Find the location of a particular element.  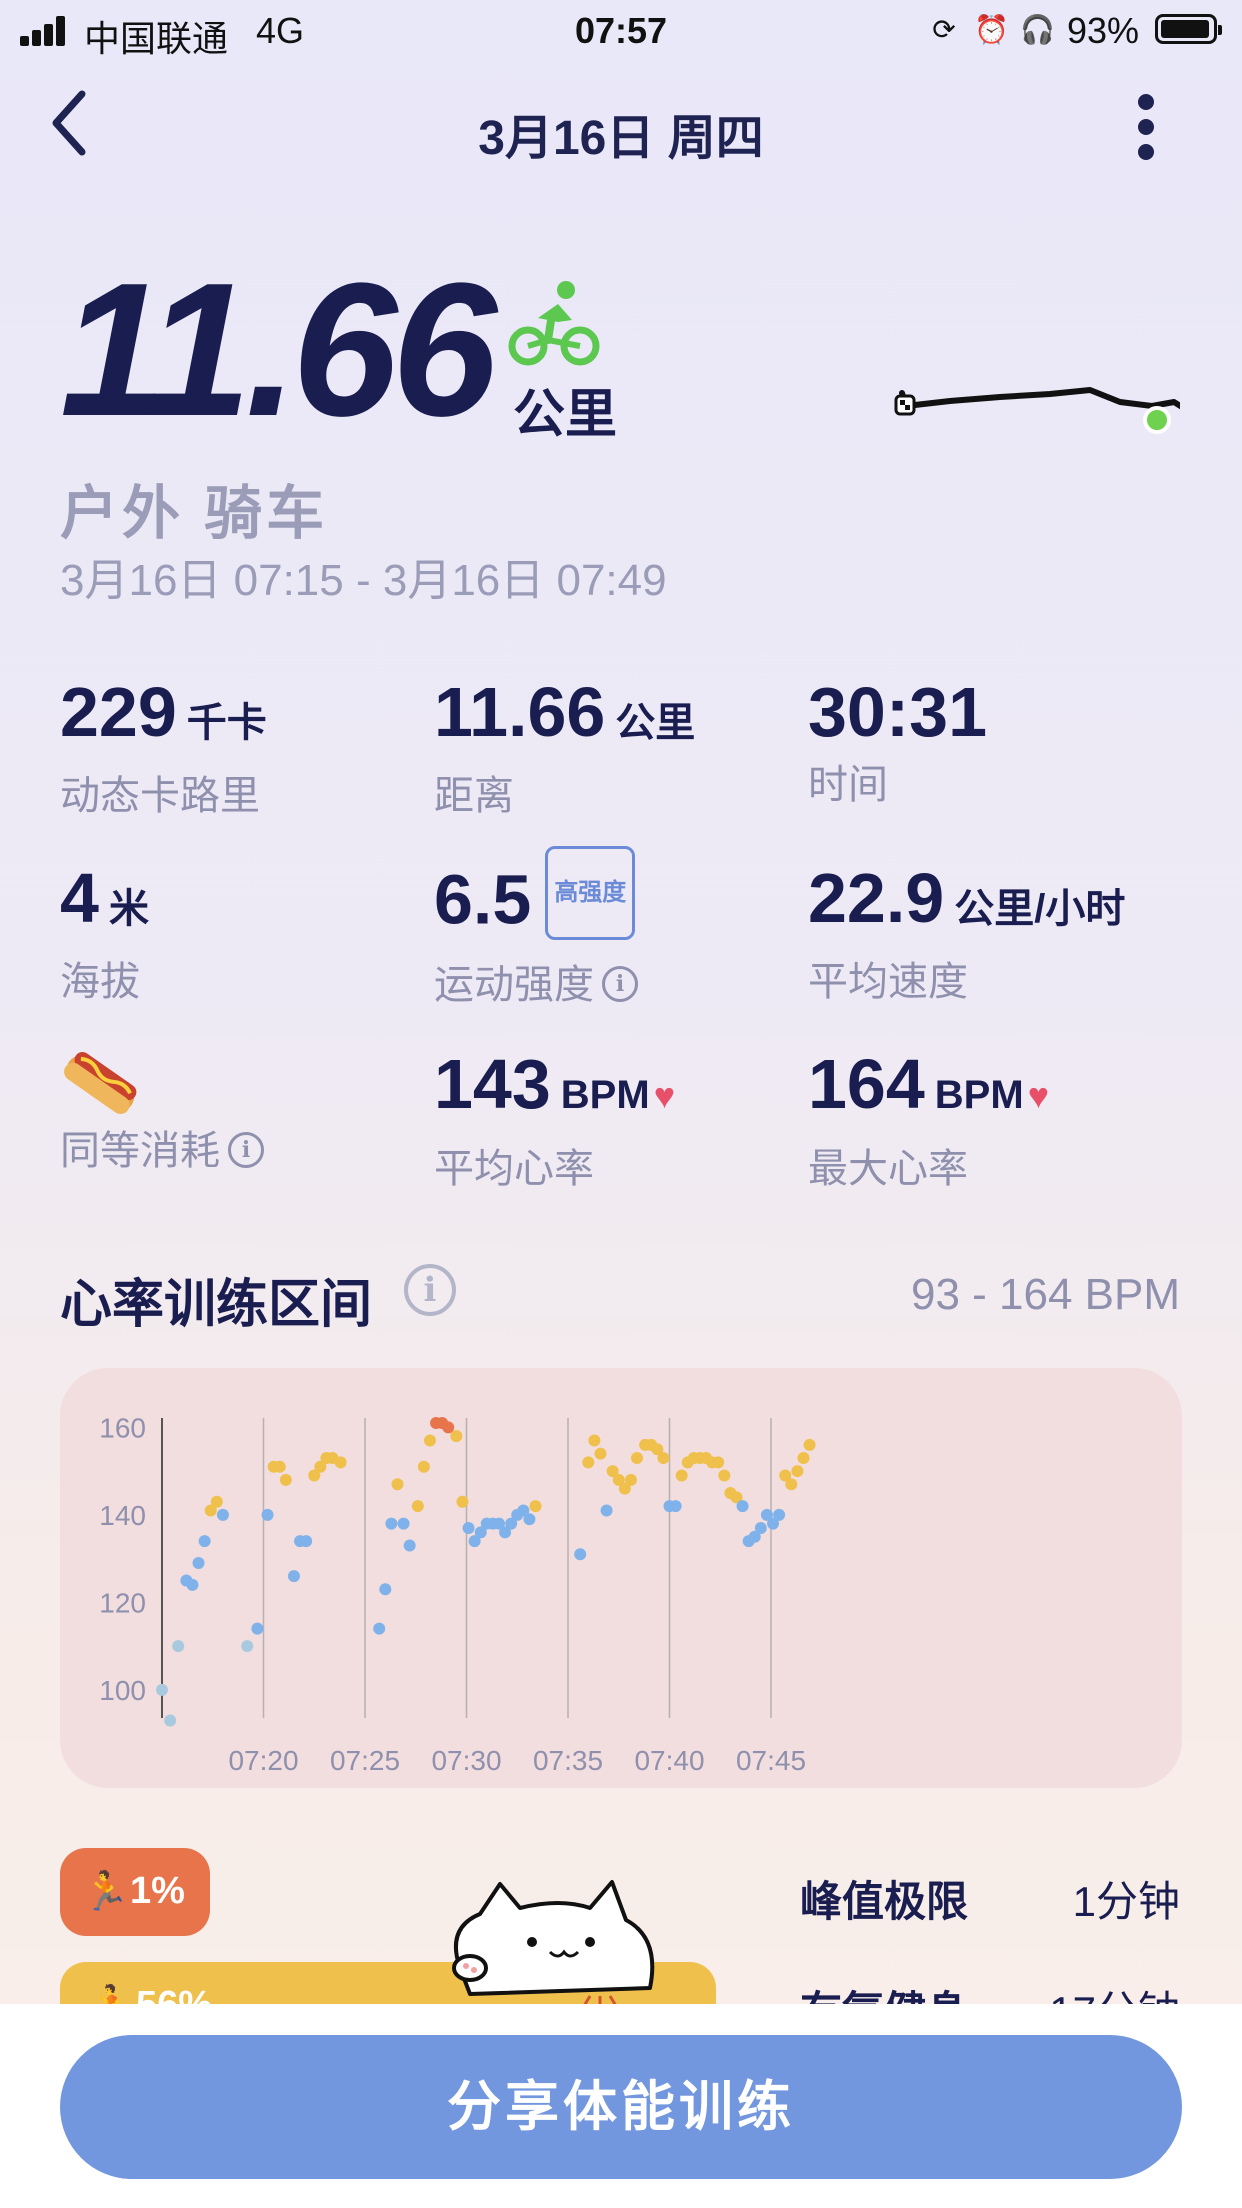

stat-altitude: 4米 海拔 is located at coordinates (104, 932).